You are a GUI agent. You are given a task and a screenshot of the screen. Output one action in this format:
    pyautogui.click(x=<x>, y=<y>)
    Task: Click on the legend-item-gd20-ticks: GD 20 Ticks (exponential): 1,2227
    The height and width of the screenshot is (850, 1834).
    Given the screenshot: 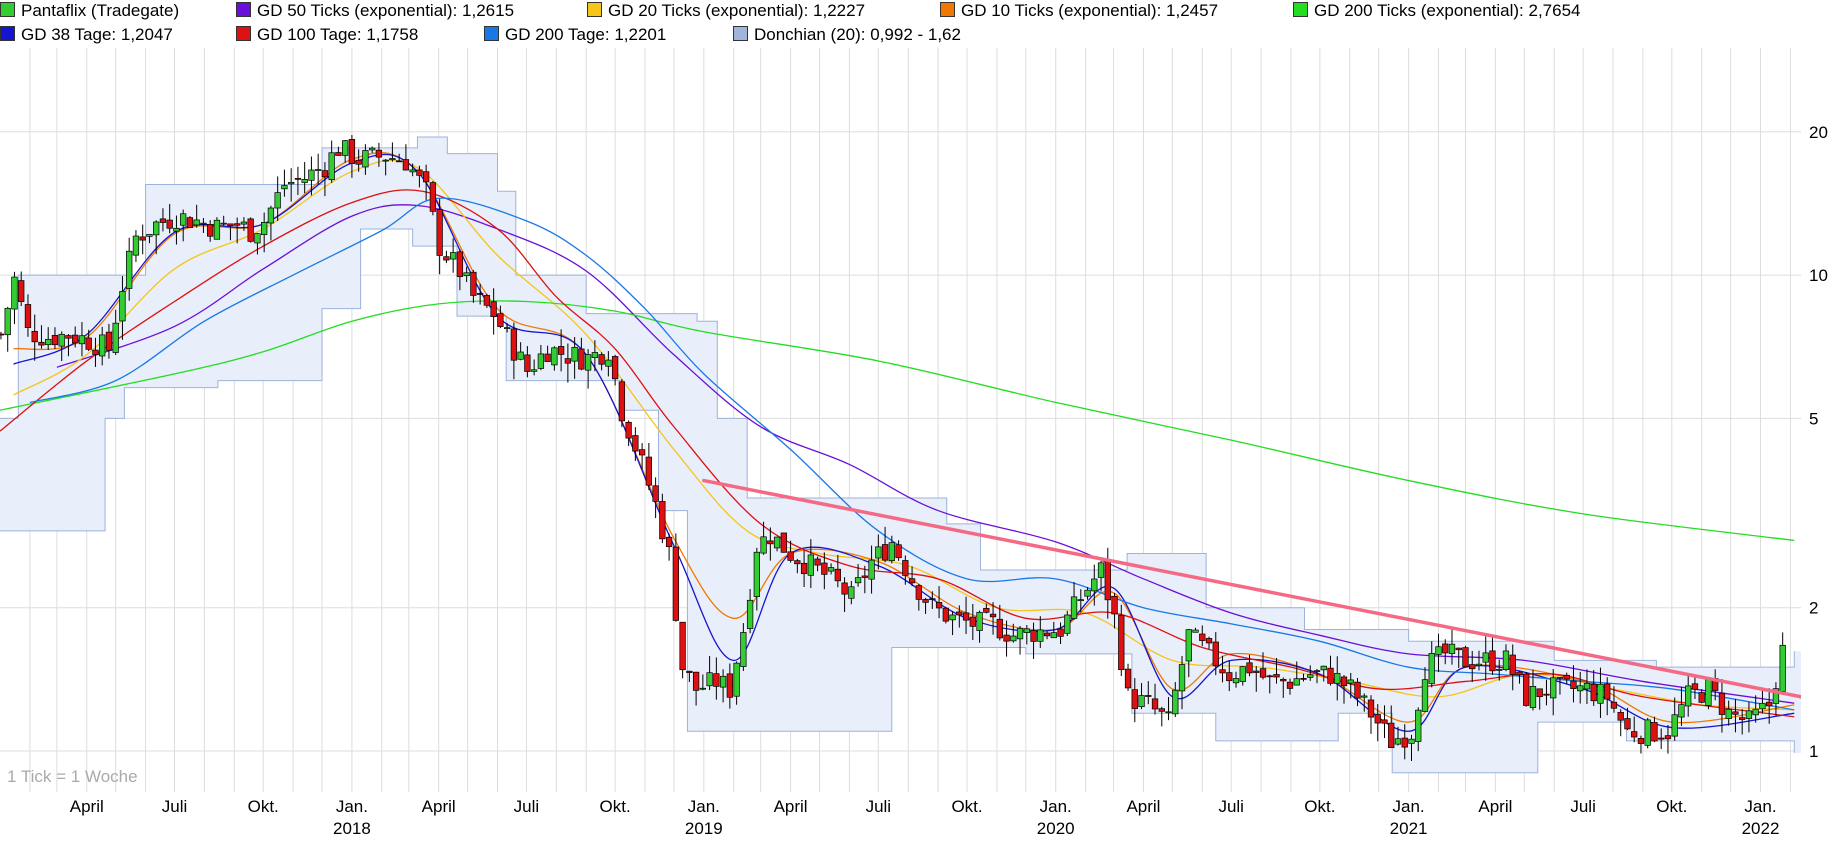 What is the action you would take?
    pyautogui.click(x=726, y=11)
    